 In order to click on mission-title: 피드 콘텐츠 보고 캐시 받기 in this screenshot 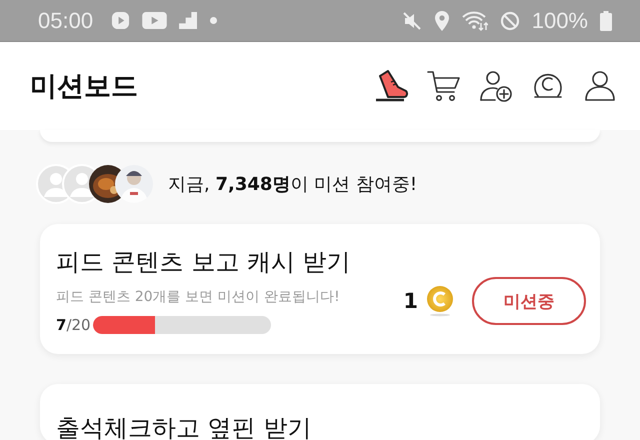, I will do `click(203, 262)`.